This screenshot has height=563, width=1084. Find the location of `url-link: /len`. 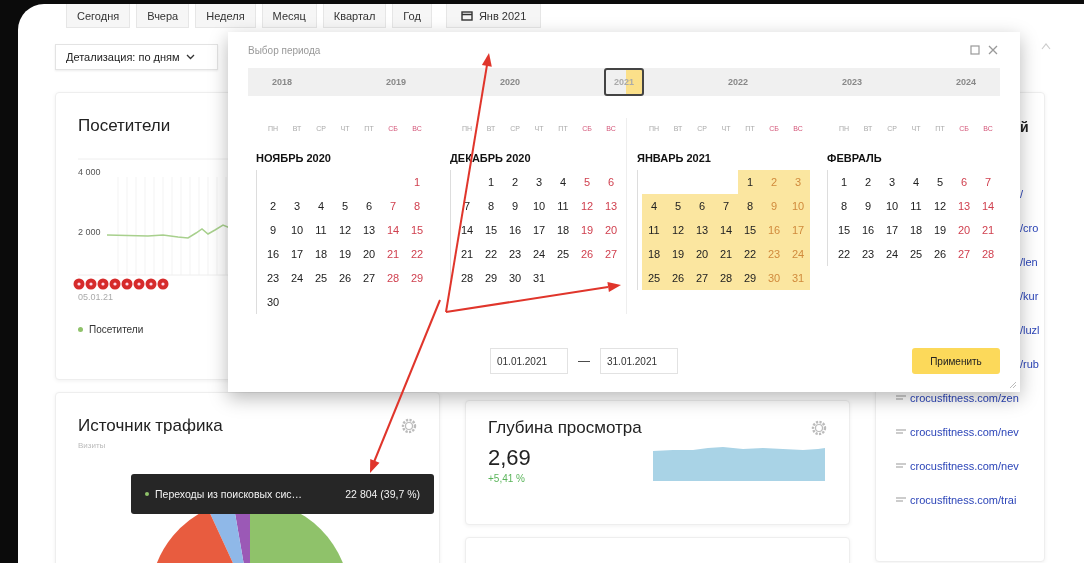

url-link: /len is located at coordinates (1029, 262).